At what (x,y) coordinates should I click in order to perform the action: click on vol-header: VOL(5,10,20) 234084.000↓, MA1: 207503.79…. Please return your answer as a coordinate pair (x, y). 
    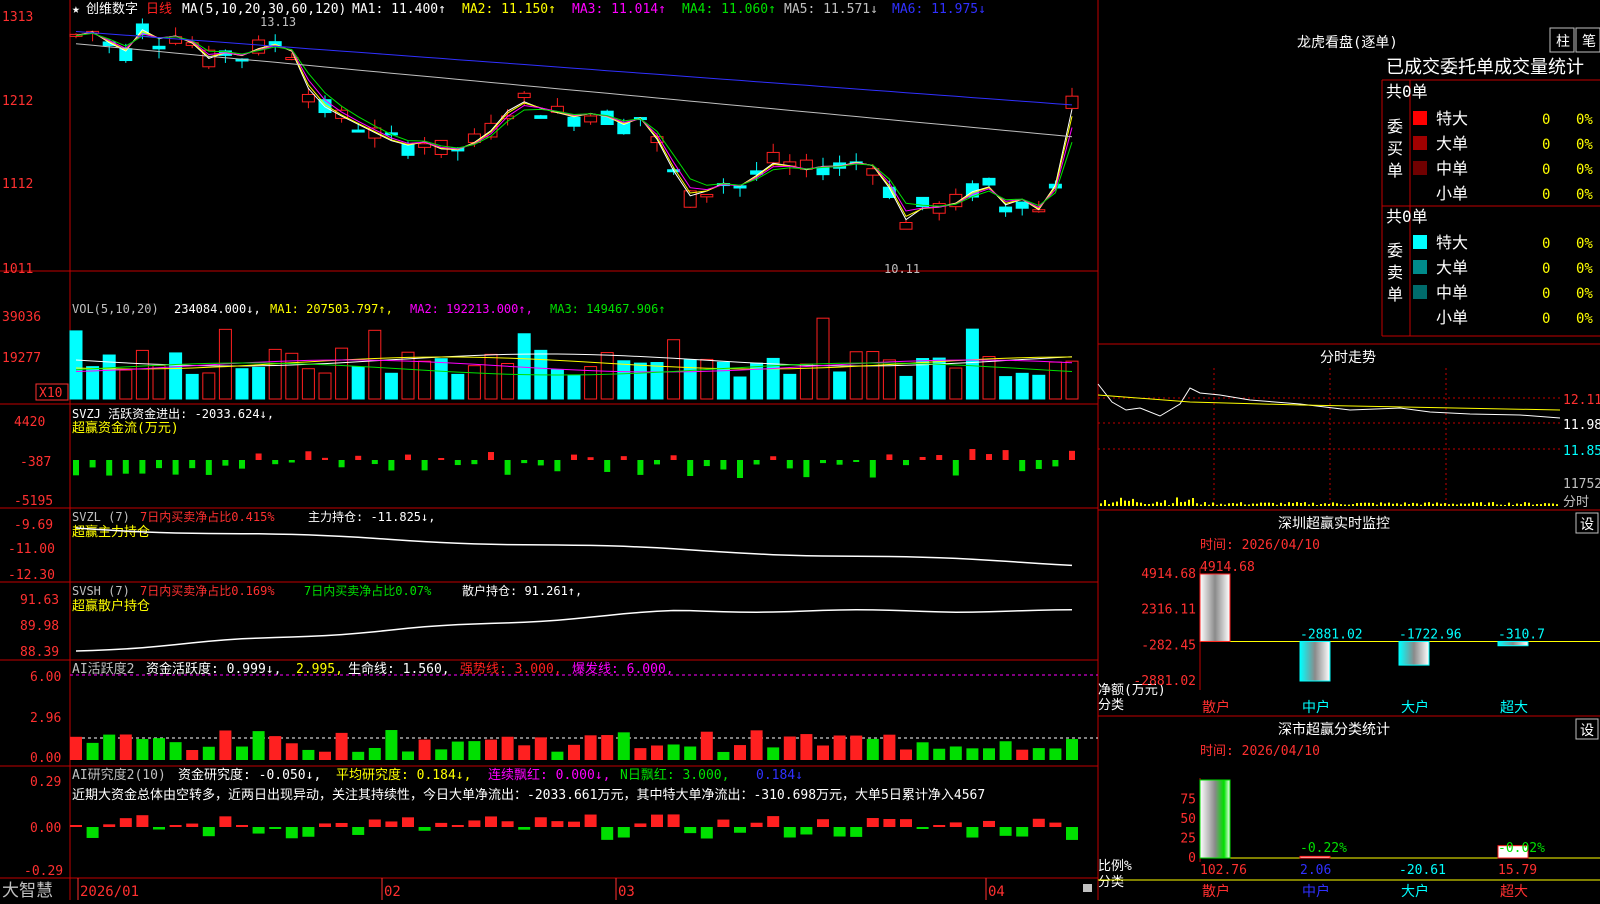
    Looking at the image, I should click on (369, 309).